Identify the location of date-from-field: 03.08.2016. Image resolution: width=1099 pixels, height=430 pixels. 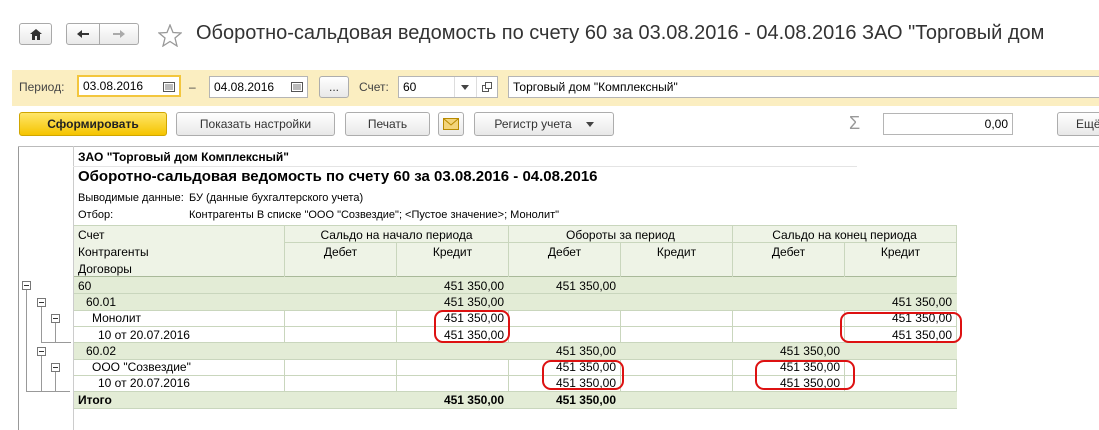
(129, 86).